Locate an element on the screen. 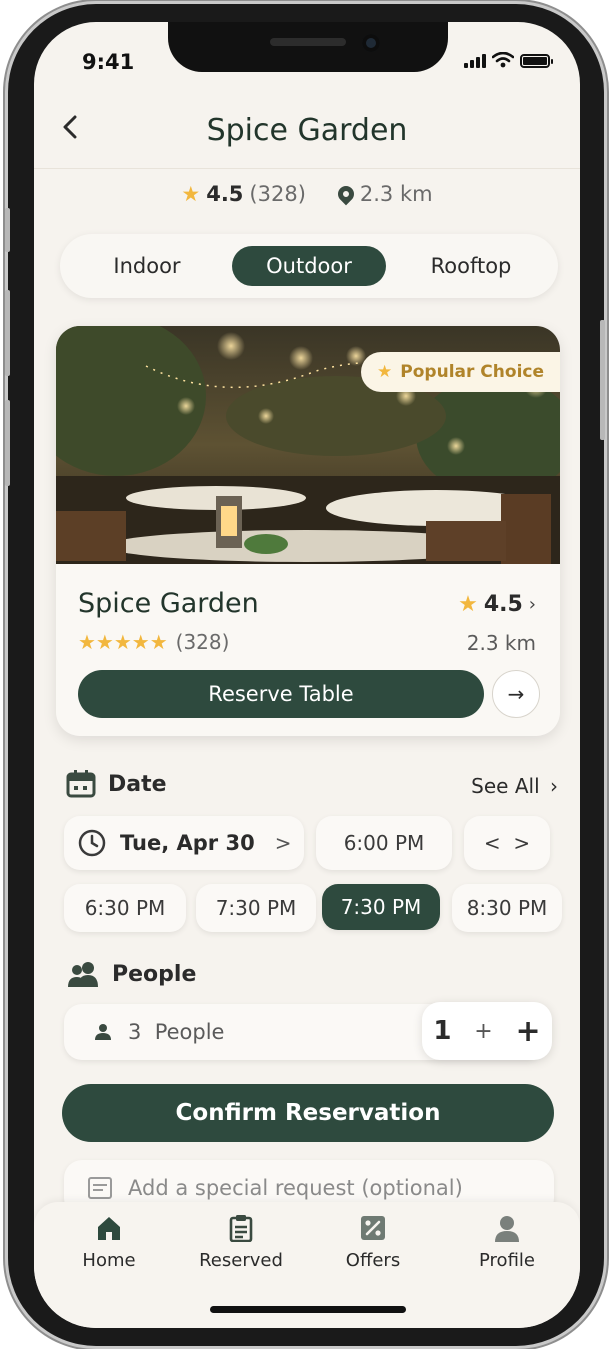 The width and height of the screenshot is (609, 1349). tab-home: Home is located at coordinates (109, 1242).